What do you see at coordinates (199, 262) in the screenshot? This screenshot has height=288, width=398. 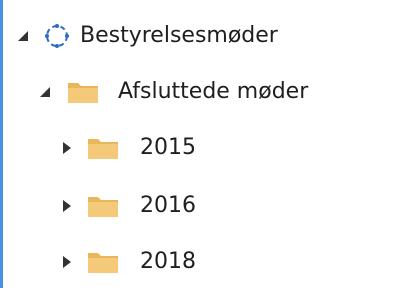 I see `tree-item-2018: 2018` at bounding box center [199, 262].